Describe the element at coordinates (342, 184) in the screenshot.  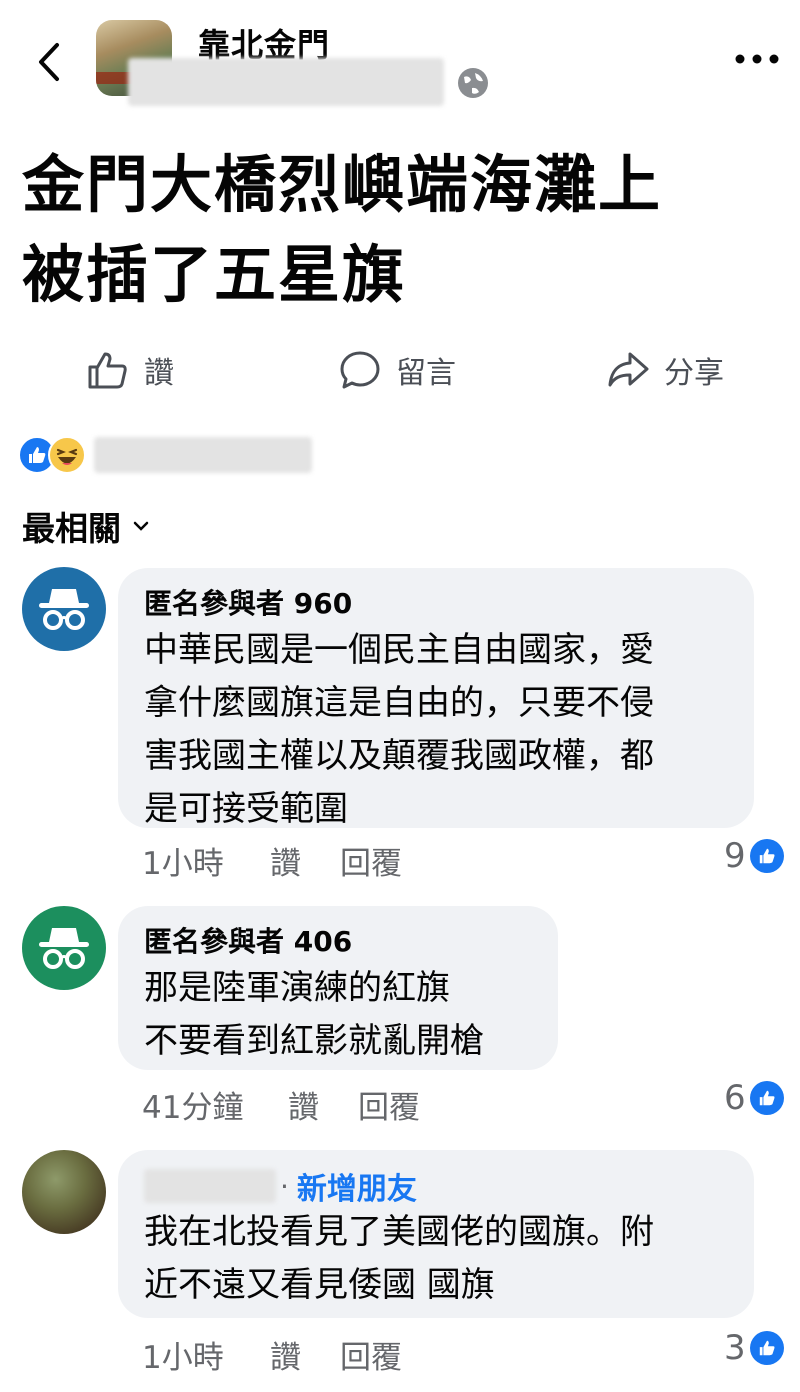
I see `post-title-line-1: 金門大橋烈嶼端海灘上` at that location.